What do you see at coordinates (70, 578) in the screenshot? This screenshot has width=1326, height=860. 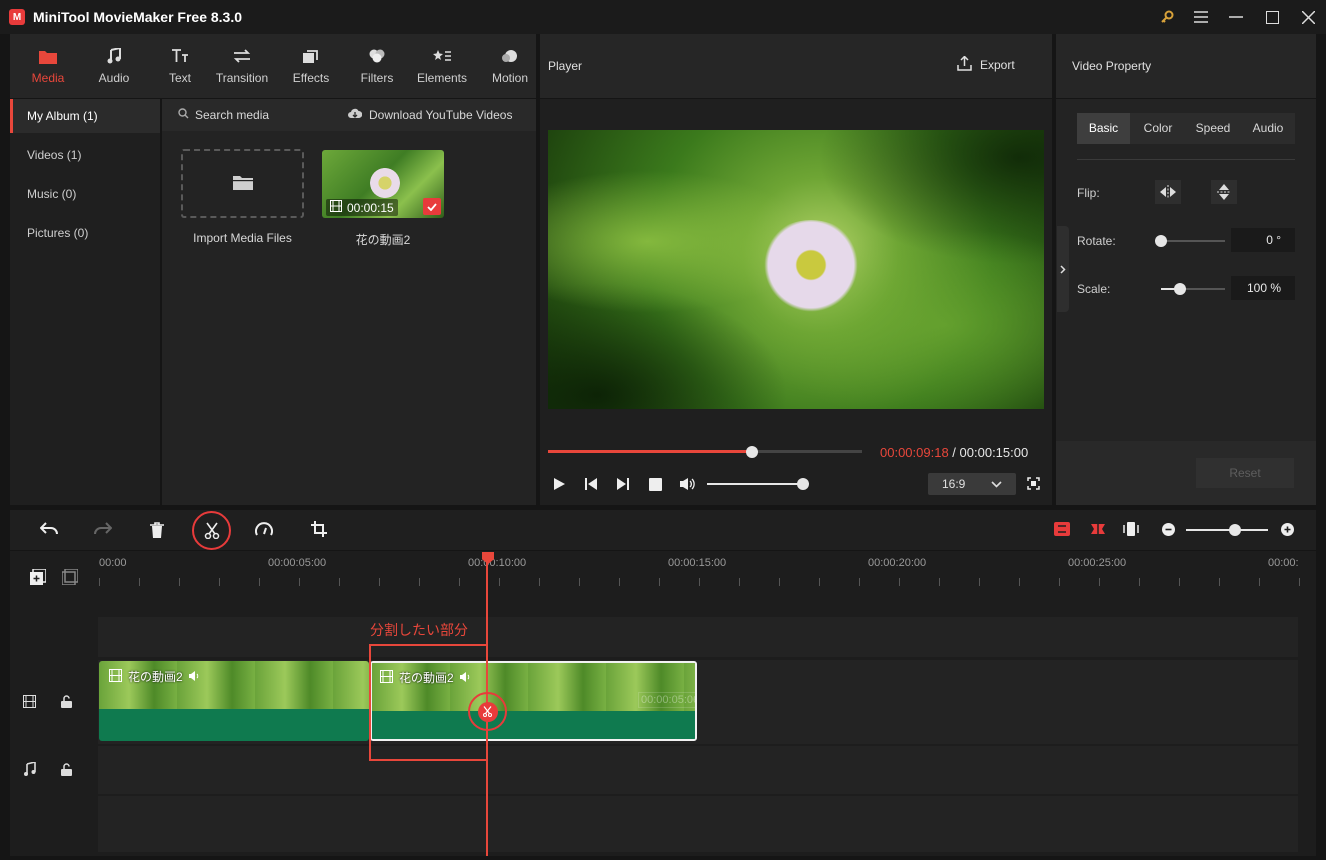 I see `track-manager-button` at bounding box center [70, 578].